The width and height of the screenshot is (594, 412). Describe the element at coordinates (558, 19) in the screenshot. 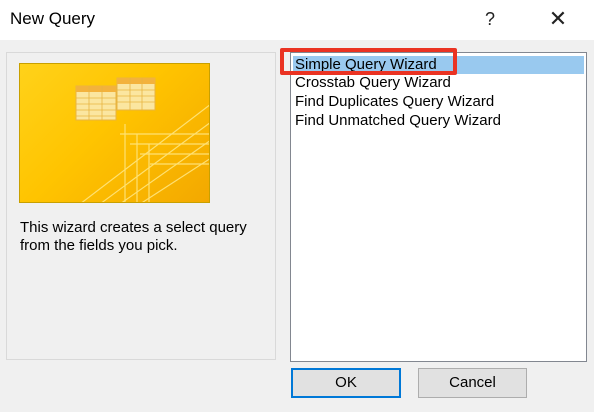

I see `close-button: ✕` at that location.